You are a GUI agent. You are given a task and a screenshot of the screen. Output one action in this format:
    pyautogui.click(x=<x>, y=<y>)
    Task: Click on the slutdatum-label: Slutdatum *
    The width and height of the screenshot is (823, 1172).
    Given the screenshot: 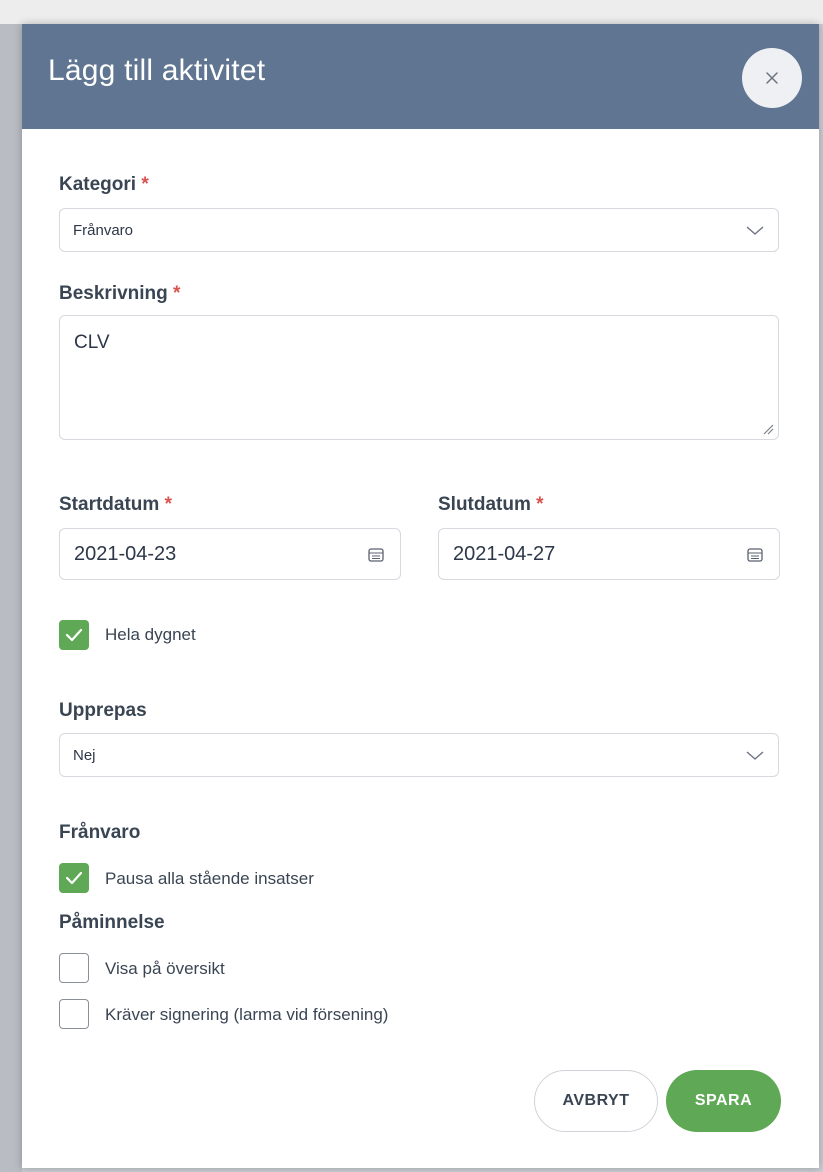 What is the action you would take?
    pyautogui.click(x=491, y=505)
    